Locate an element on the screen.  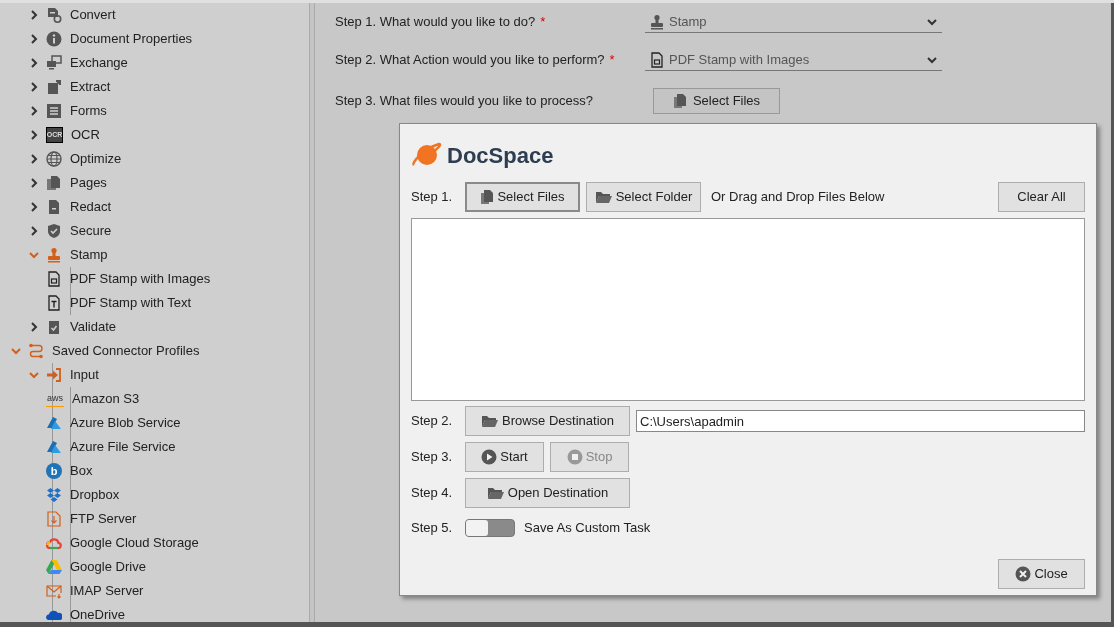
step-label: Step 3. is located at coordinates (432, 457).